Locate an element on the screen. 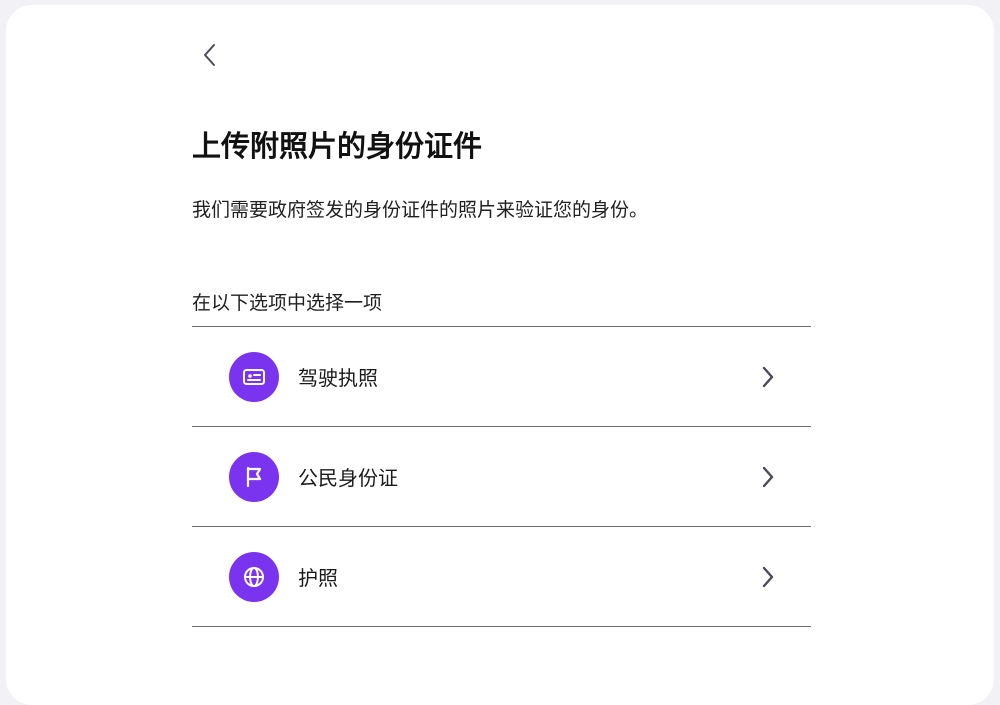 The image size is (1000, 705). id-card-icon is located at coordinates (254, 376).